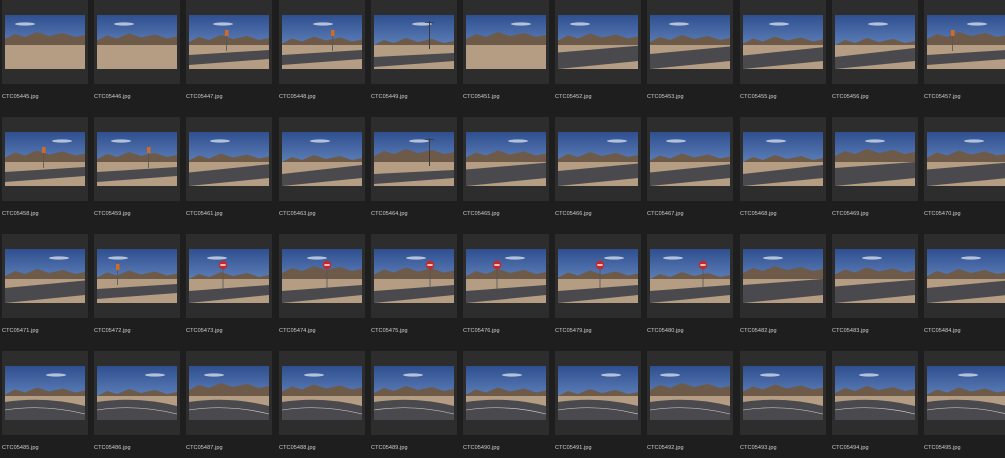  I want to click on photo-thumbnail-cell: CTC05445.jpg, so click(45, 58).